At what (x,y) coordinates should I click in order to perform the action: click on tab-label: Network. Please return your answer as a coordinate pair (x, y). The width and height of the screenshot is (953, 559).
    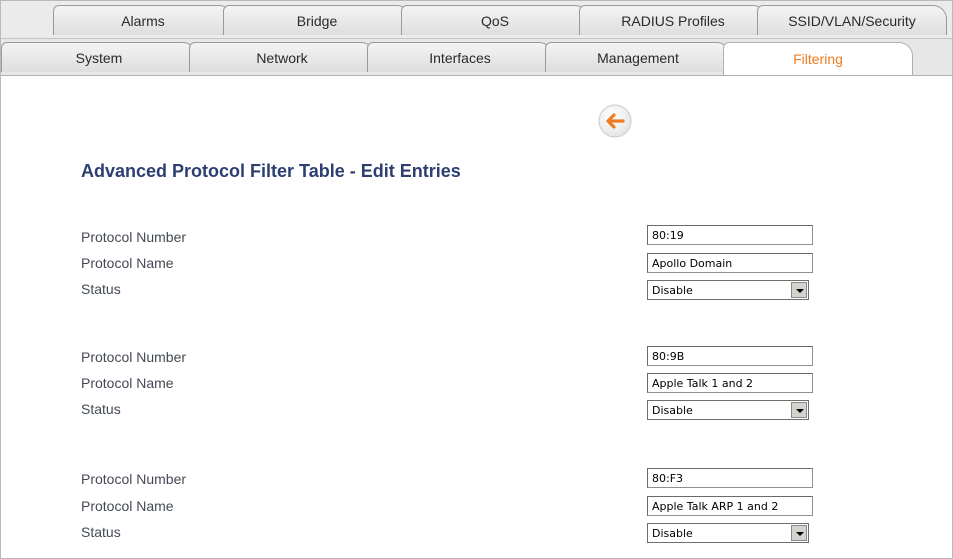
    Looking at the image, I should click on (282, 57).